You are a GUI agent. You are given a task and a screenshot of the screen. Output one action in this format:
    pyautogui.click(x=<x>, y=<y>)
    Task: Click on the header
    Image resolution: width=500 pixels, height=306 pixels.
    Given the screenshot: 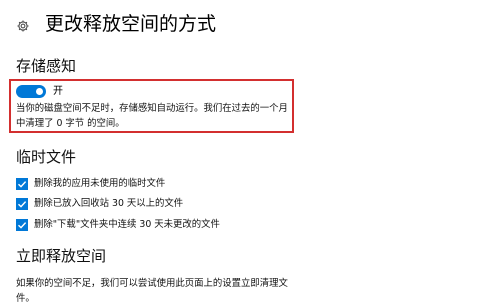 What is the action you would take?
    pyautogui.click(x=23, y=25)
    